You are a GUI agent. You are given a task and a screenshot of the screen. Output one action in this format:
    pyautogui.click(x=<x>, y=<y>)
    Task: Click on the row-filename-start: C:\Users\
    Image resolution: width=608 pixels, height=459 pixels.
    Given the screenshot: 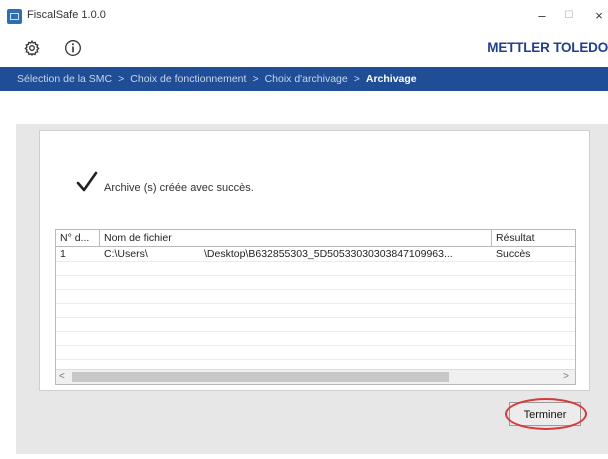 What is the action you would take?
    pyautogui.click(x=126, y=254)
    